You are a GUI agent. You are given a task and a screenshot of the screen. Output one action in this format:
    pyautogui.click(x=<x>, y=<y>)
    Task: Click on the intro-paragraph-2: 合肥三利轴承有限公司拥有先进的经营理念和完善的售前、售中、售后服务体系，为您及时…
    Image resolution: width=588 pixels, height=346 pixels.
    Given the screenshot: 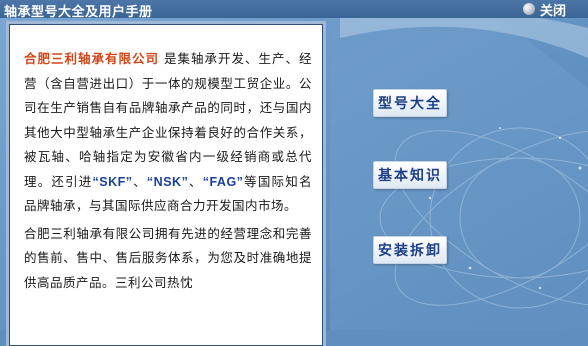 What is the action you would take?
    pyautogui.click(x=168, y=257)
    